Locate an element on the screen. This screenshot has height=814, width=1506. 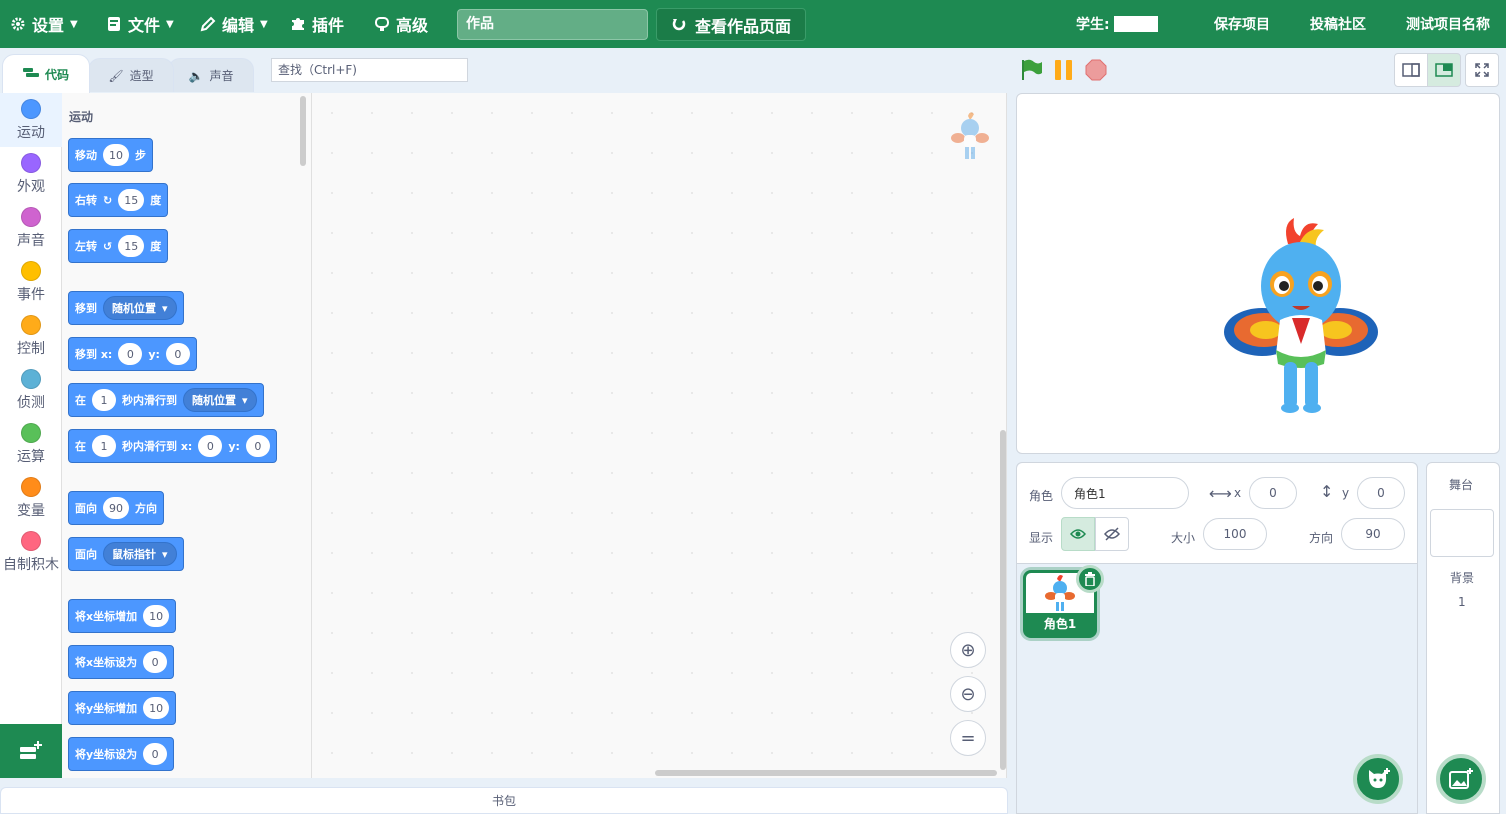
palette-scrollbar is located at coordinates (303, 131).